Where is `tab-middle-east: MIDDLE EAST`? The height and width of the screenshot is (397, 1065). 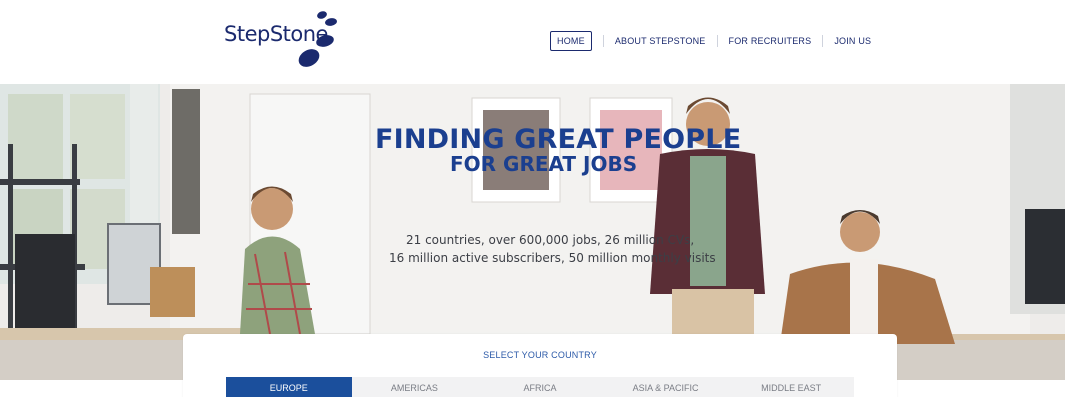 tab-middle-east: MIDDLE EAST is located at coordinates (791, 387).